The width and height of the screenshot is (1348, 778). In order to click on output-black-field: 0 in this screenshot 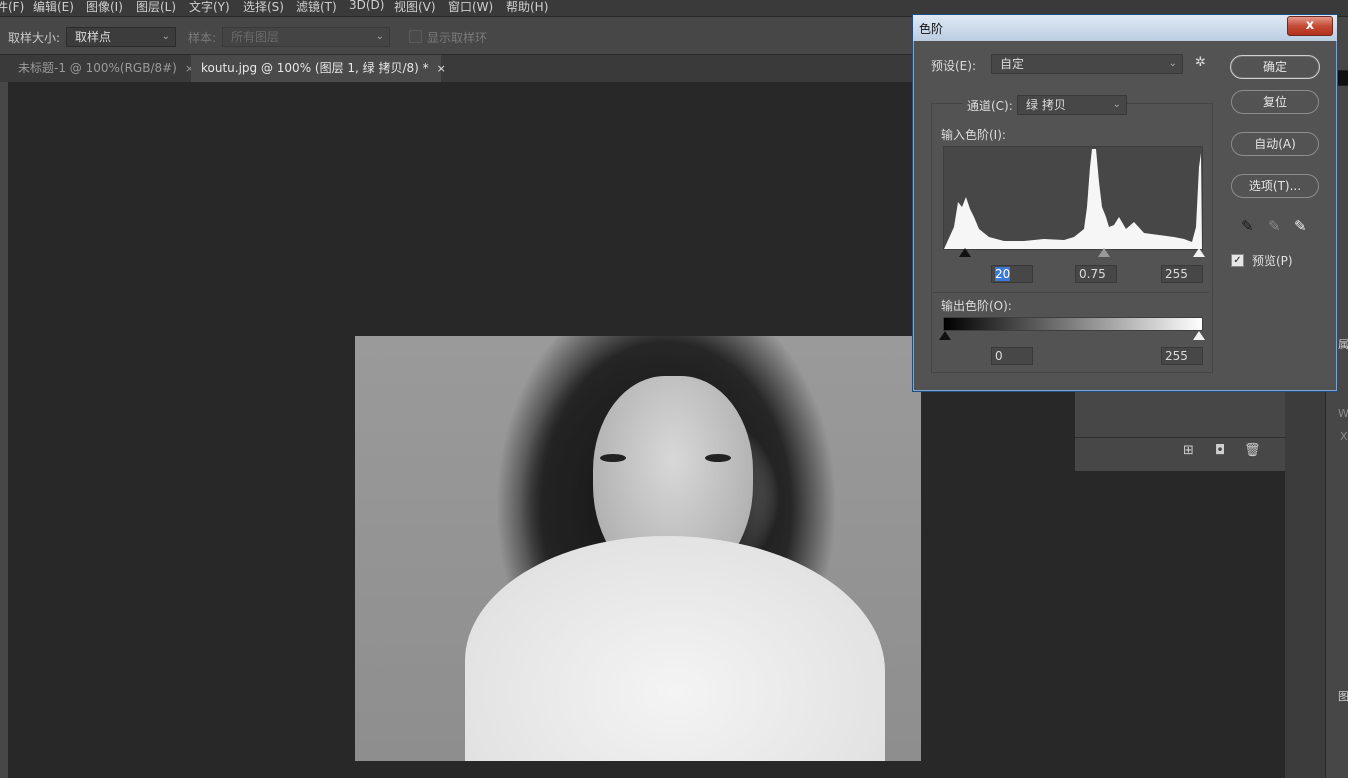, I will do `click(1012, 356)`.